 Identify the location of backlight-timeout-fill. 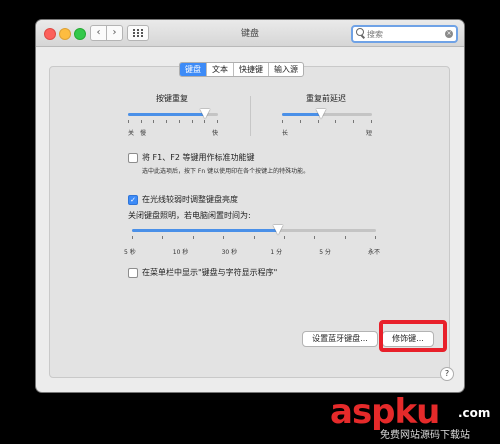
(205, 230).